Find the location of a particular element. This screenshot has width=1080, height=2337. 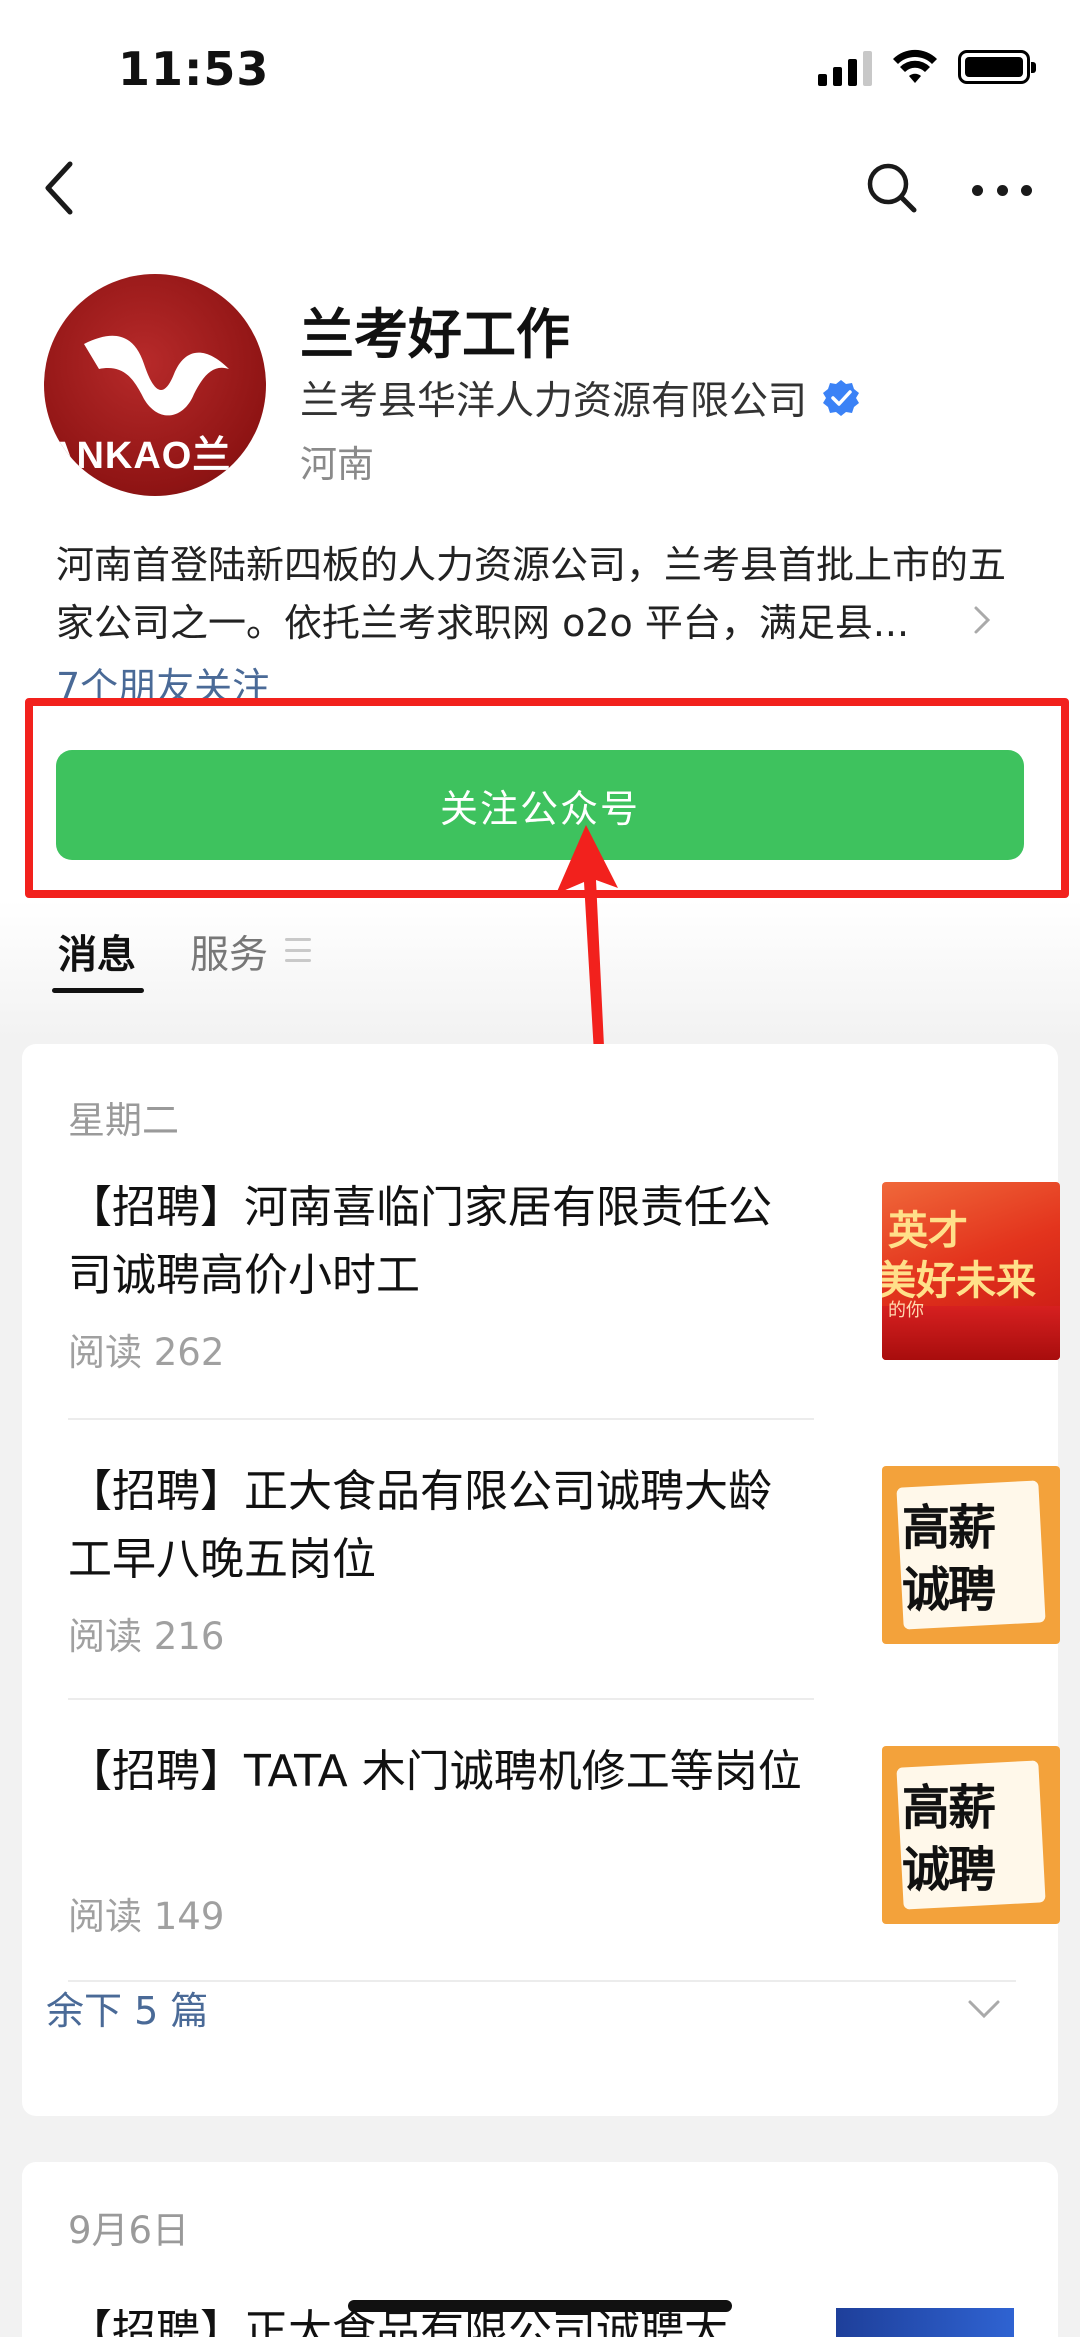

status-icons is located at coordinates (927, 67).